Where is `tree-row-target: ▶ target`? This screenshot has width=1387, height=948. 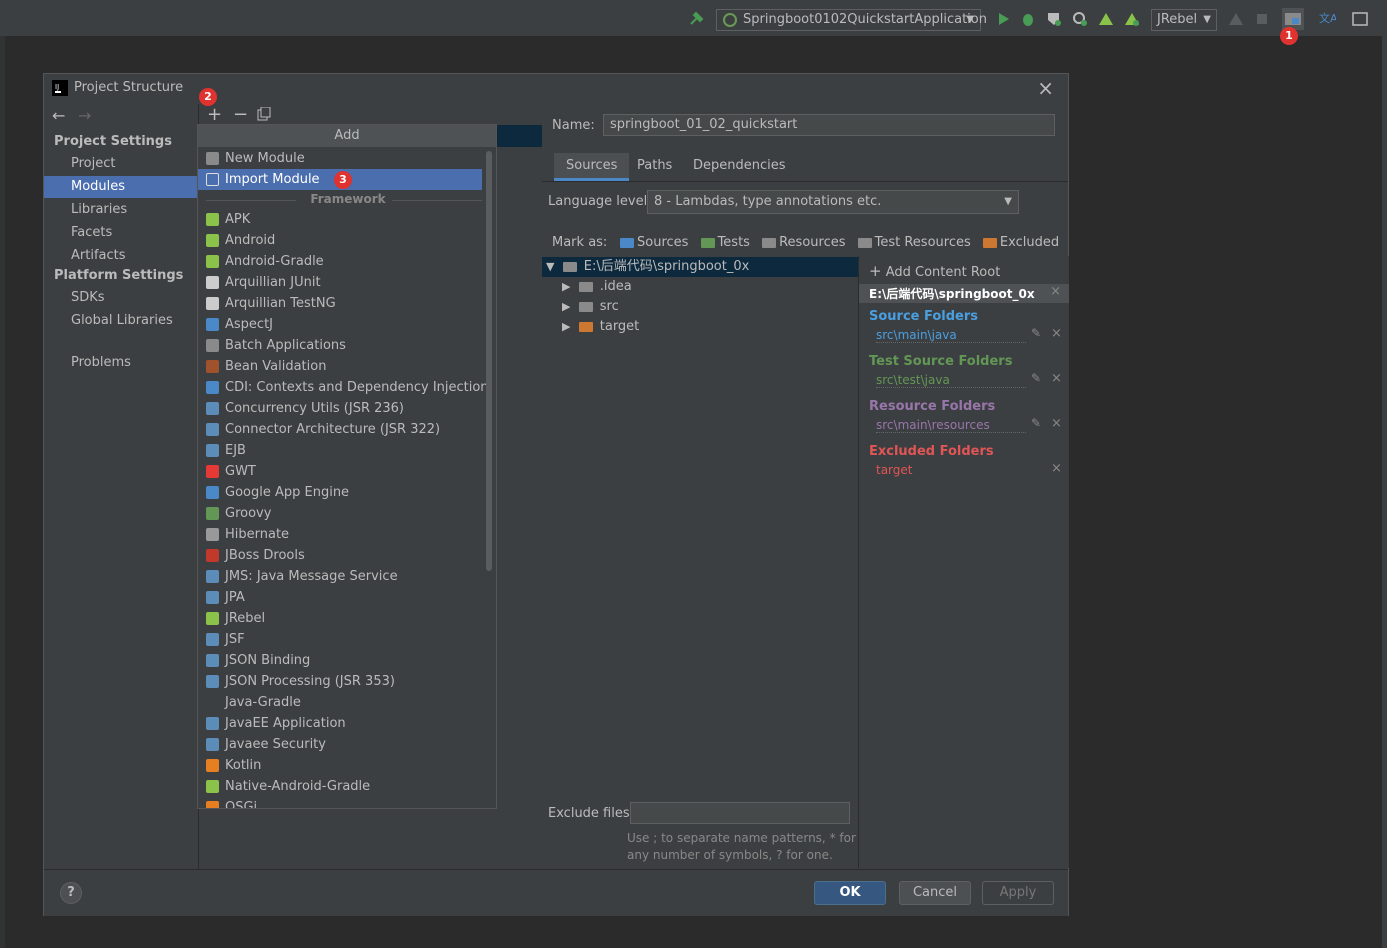
tree-row-target: ▶ target is located at coordinates (590, 327).